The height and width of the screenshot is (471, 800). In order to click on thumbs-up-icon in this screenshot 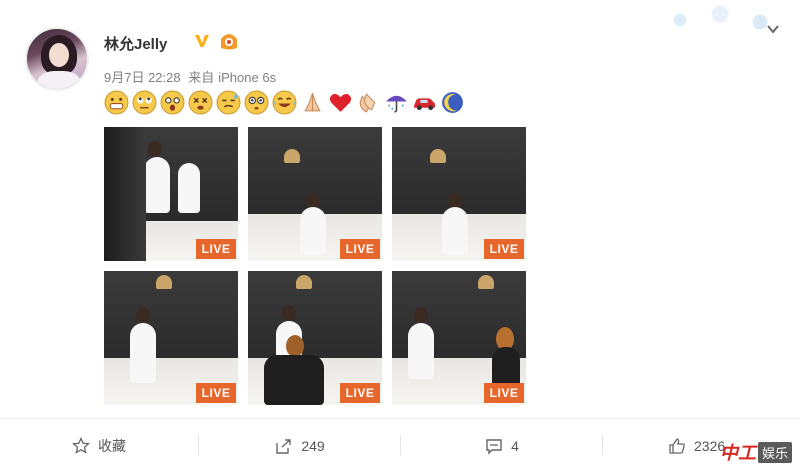, I will do `click(677, 445)`.